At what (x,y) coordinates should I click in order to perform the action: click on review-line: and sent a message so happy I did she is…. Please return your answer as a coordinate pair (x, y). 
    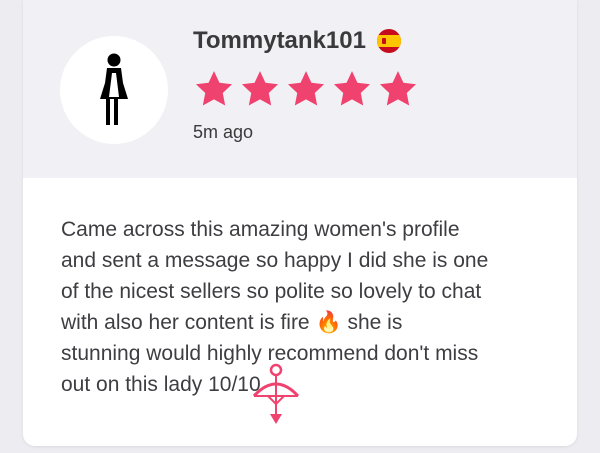
    Looking at the image, I should click on (275, 260).